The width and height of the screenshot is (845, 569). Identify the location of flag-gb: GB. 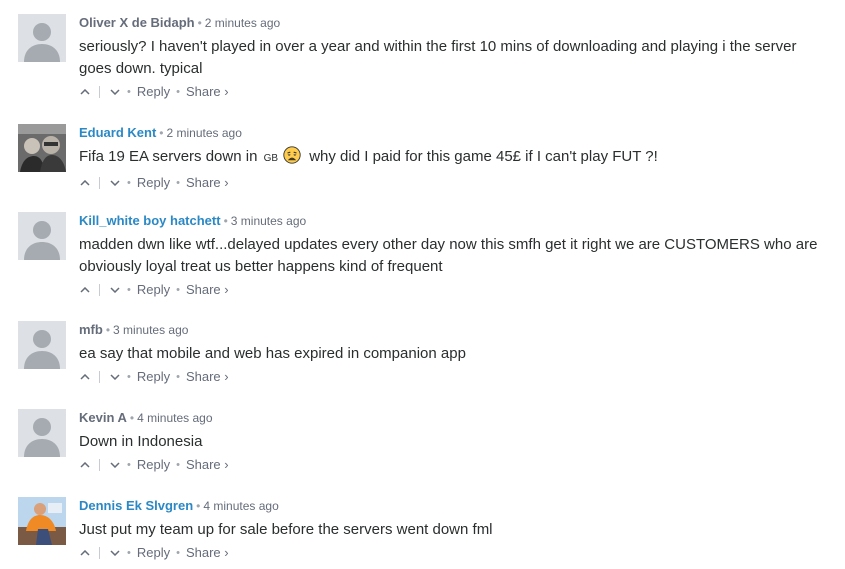
(271, 158).